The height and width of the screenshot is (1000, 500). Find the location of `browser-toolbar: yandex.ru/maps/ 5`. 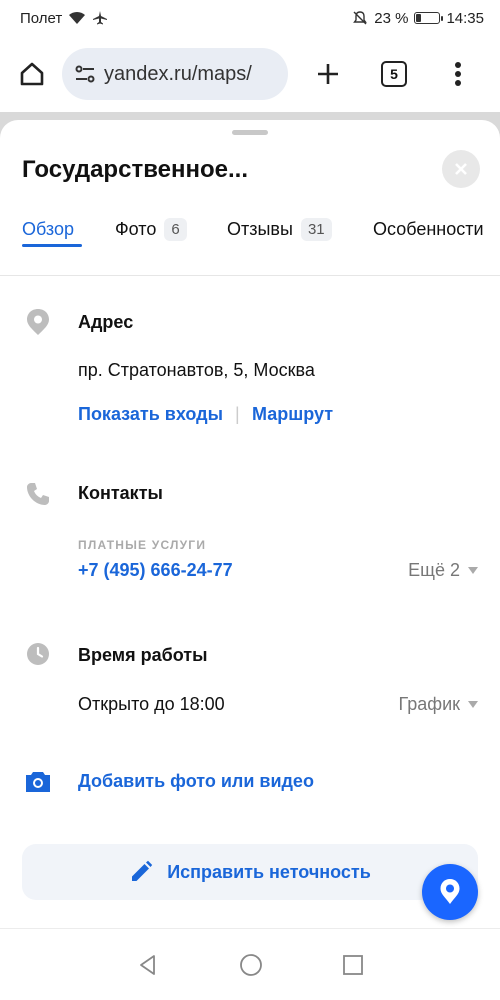

browser-toolbar: yandex.ru/maps/ 5 is located at coordinates (250, 74).